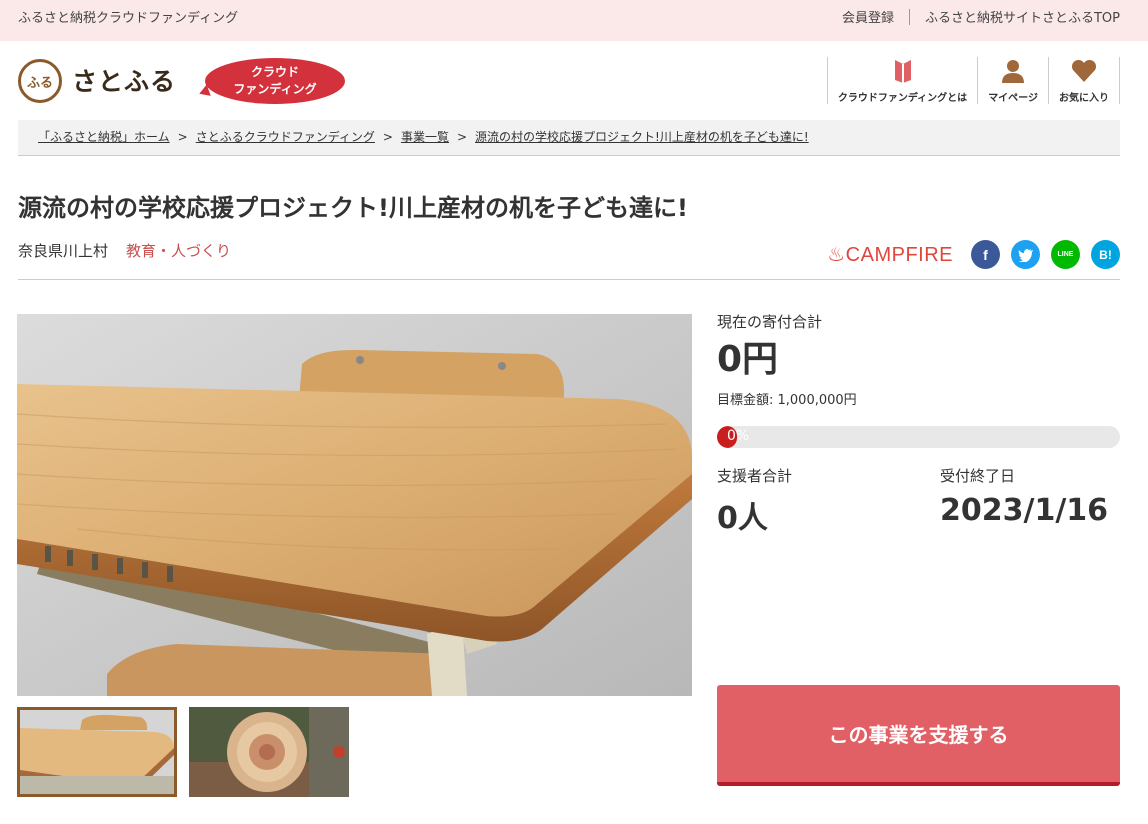 This screenshot has height=824, width=1148. I want to click on nav-mypage: マイページ, so click(1012, 80).